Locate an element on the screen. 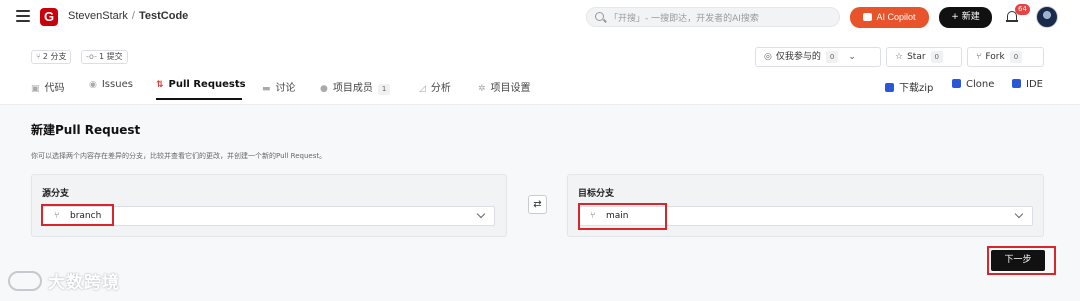 The width and height of the screenshot is (1080, 301). commit-icon: -o- is located at coordinates (91, 56).